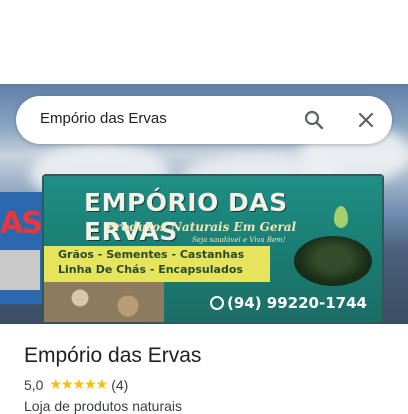 This screenshot has width=408, height=414. What do you see at coordinates (24, 248) in the screenshot?
I see `neighbor-sign: AS` at bounding box center [24, 248].